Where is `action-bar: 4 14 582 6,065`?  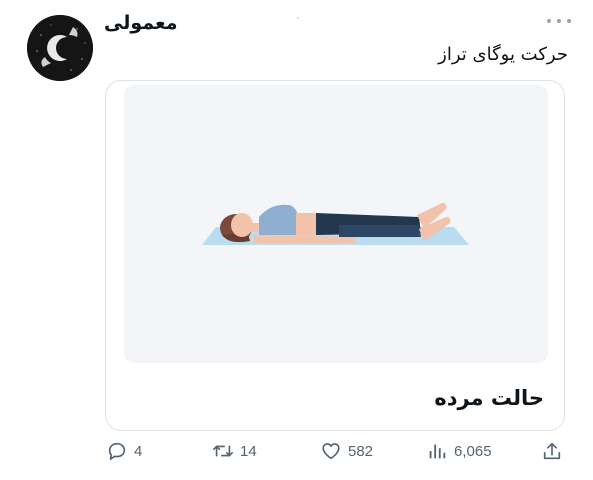
action-bar: 4 14 582 6,065 is located at coordinates (296, 455).